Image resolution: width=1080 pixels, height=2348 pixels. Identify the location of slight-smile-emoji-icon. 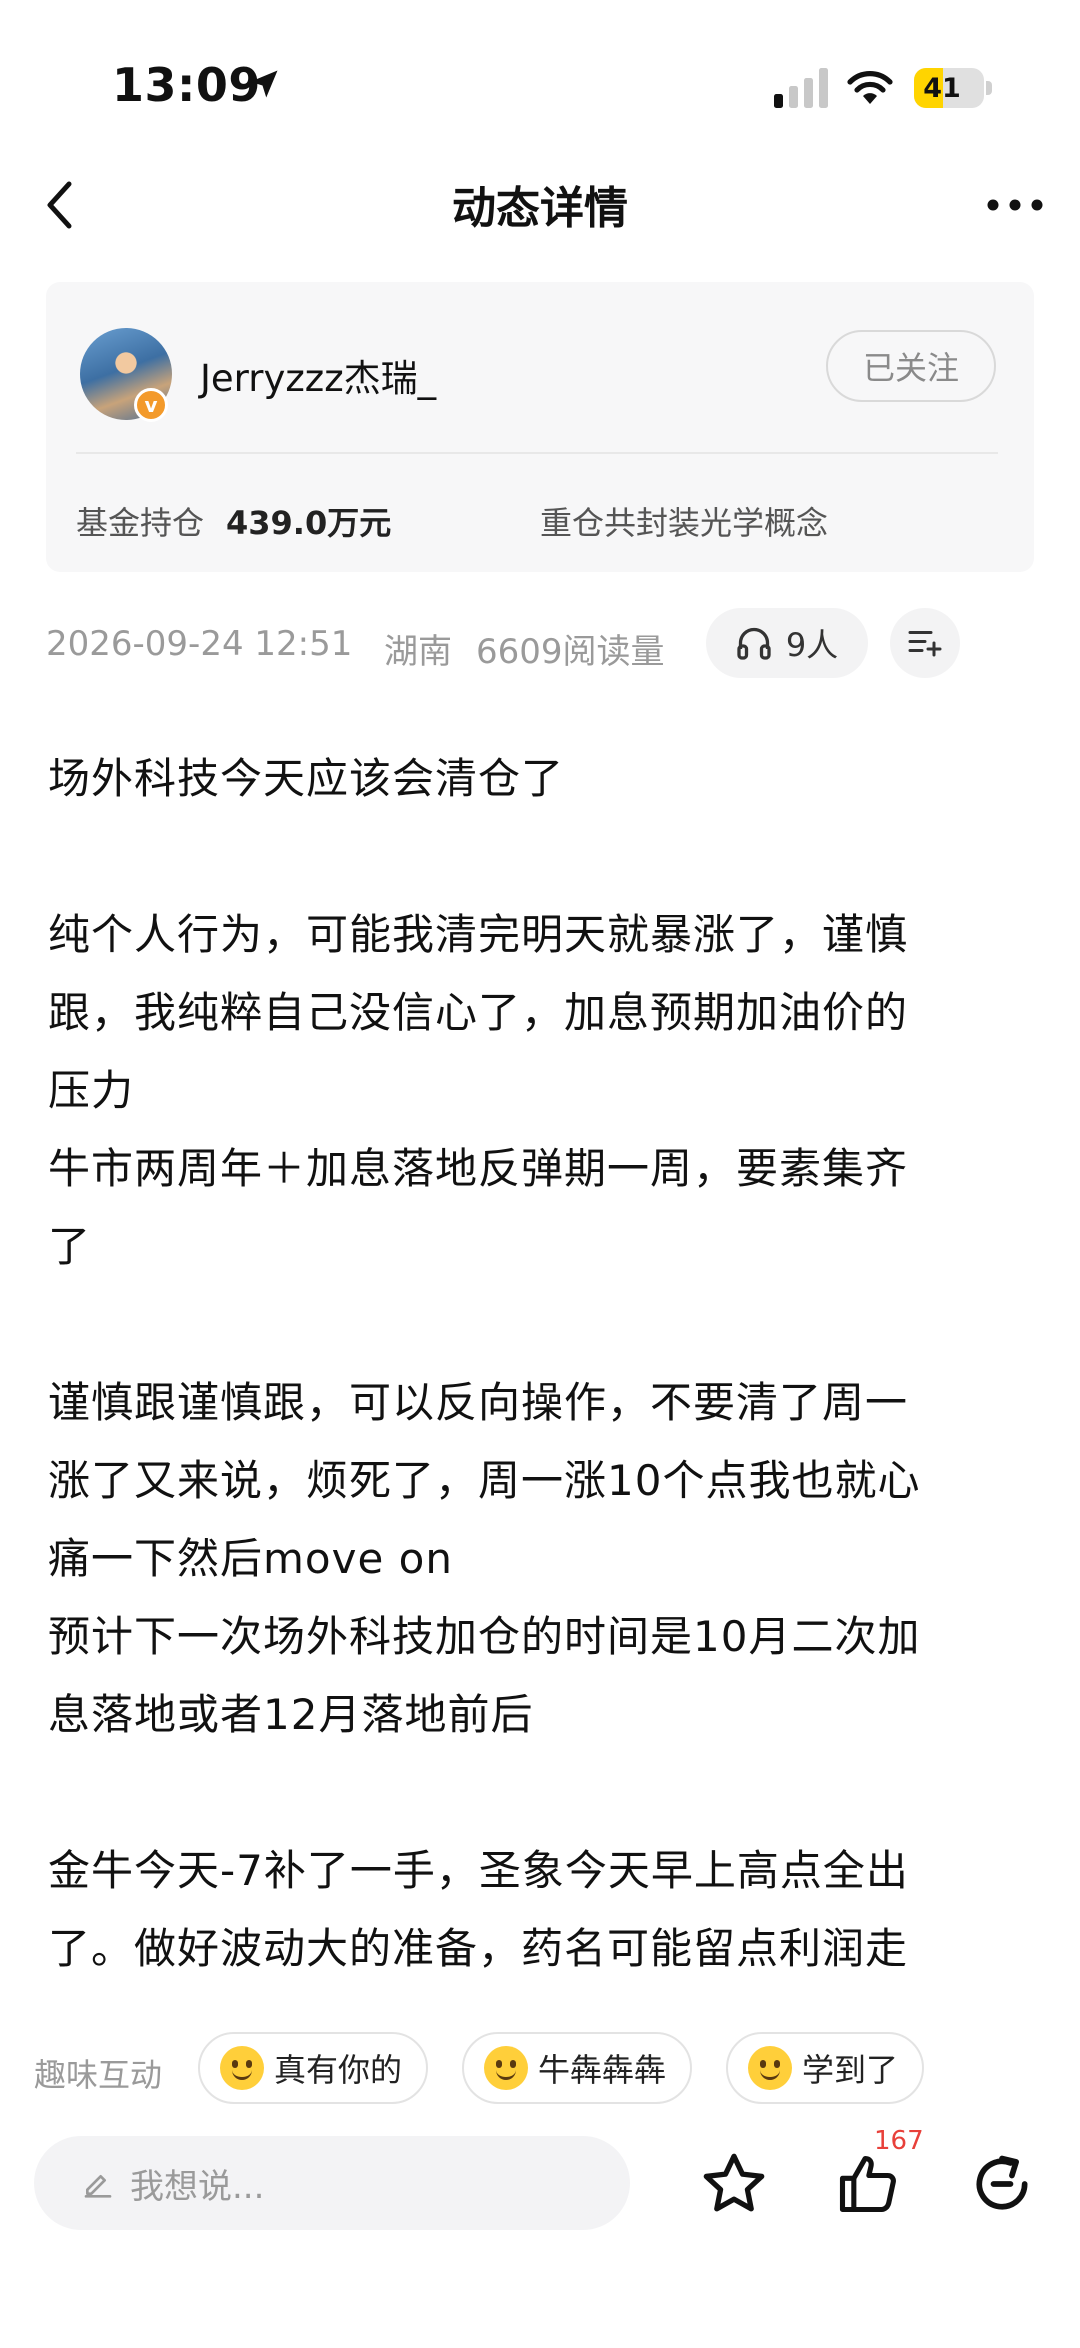
(770, 2068).